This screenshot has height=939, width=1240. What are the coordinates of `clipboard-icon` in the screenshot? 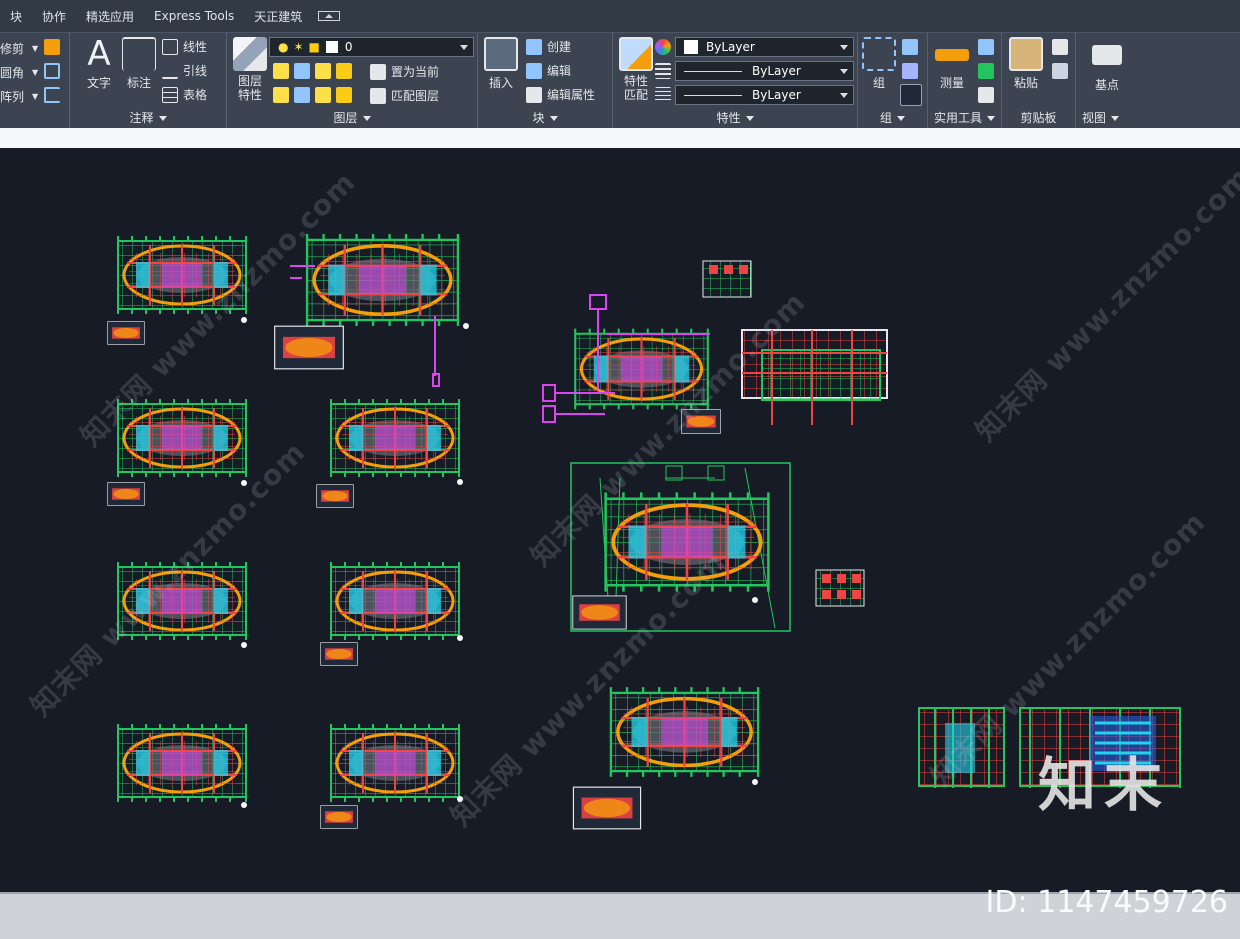 It's located at (1026, 54).